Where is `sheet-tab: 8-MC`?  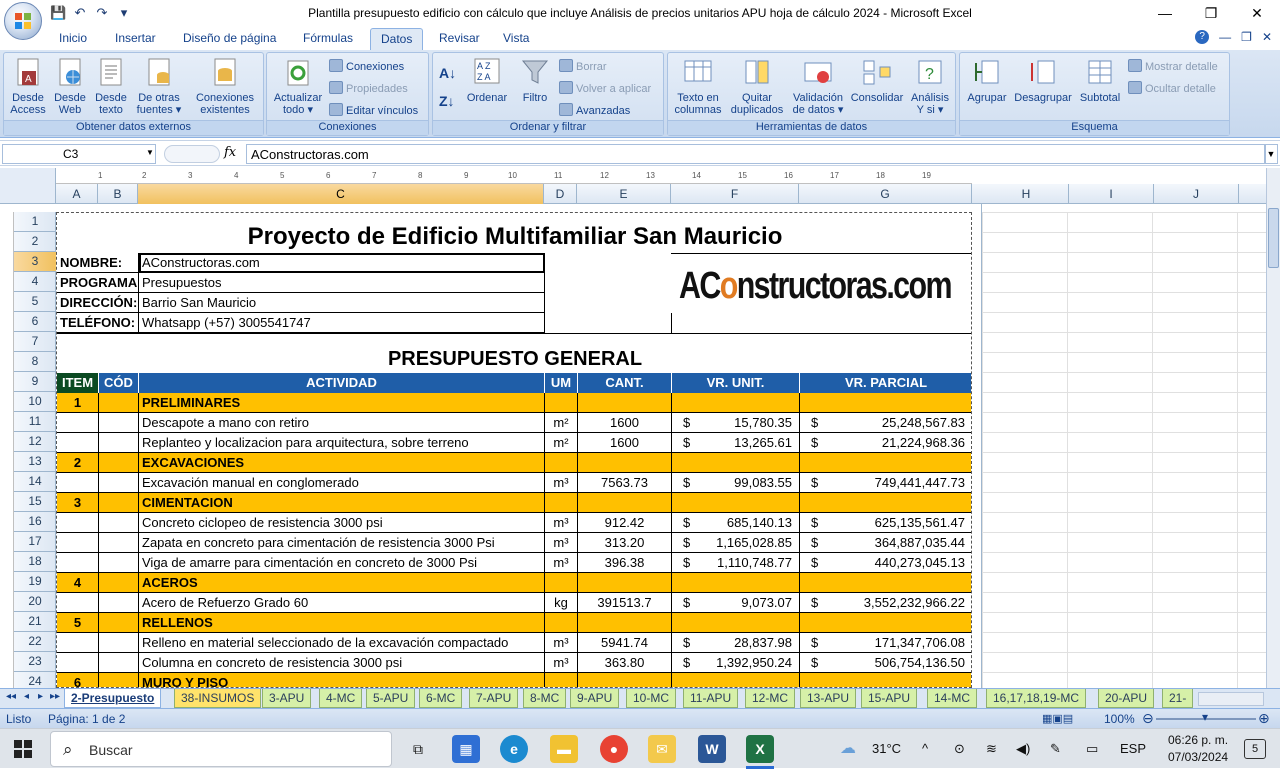
sheet-tab: 8-MC is located at coordinates (545, 698).